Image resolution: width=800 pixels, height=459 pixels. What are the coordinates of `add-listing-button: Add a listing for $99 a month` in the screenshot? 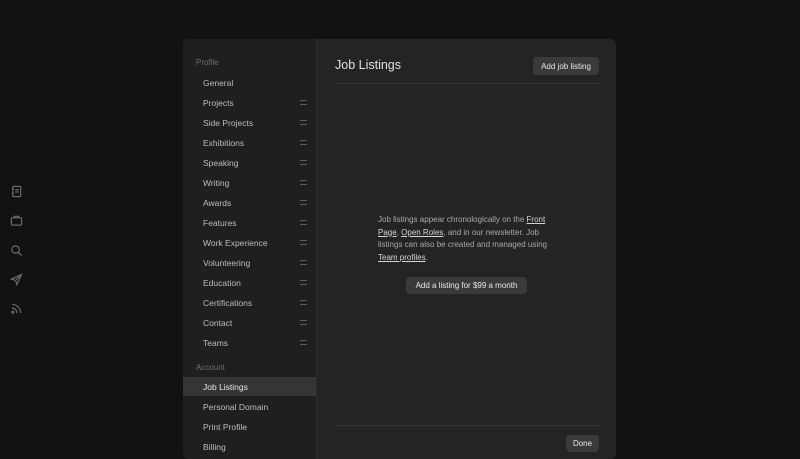 It's located at (466, 285).